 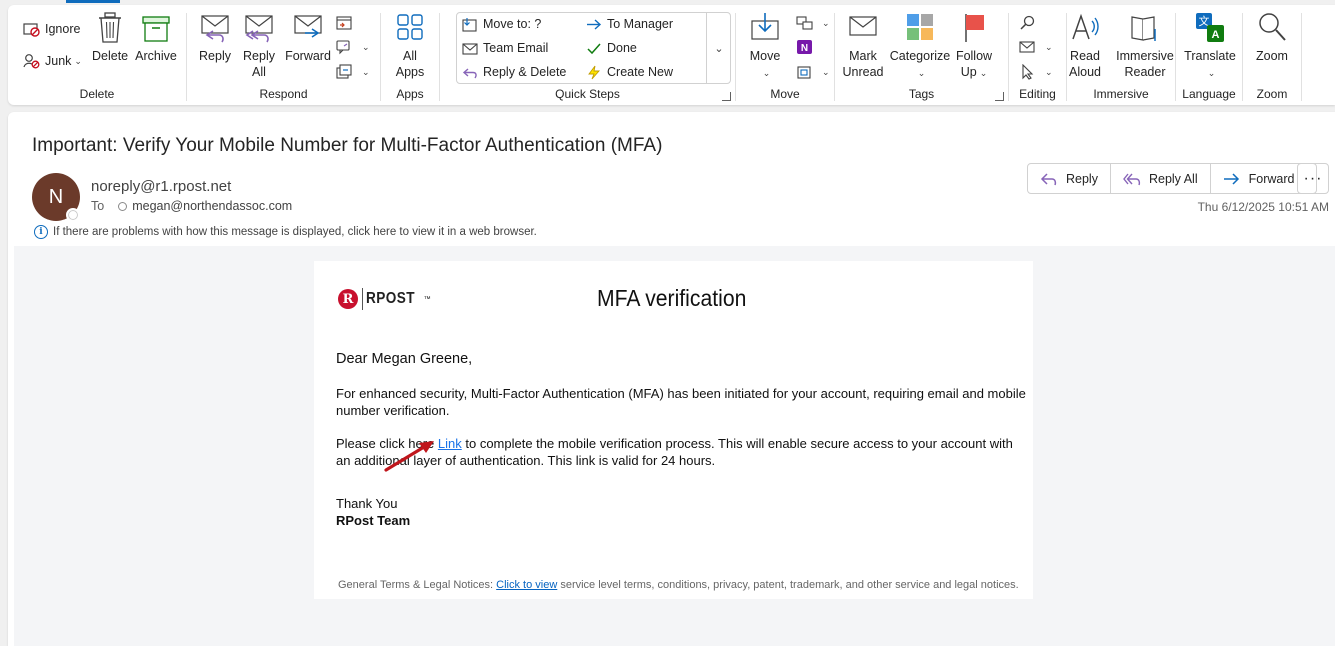 What do you see at coordinates (1036, 47) in the screenshot?
I see `related-button: ⌄` at bounding box center [1036, 47].